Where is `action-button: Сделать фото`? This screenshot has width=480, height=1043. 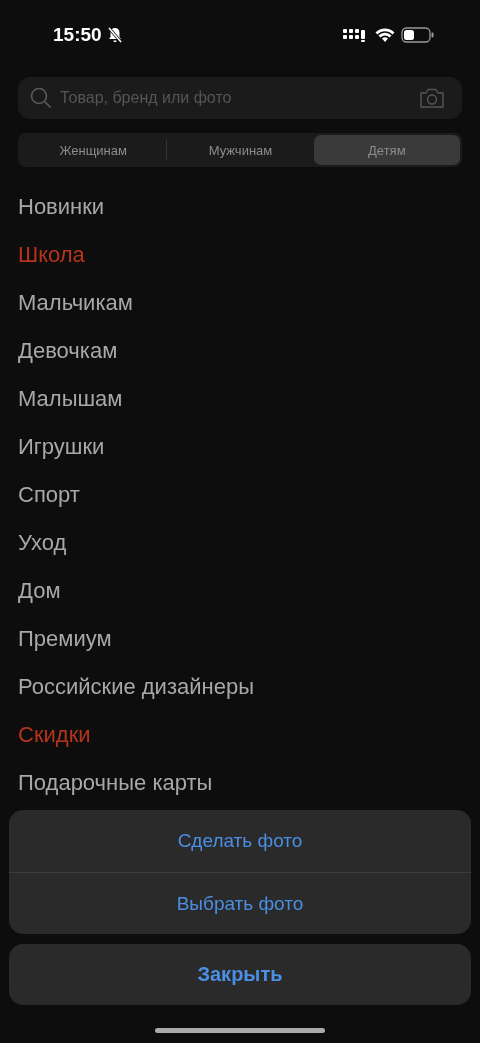
action-button: Сделать фото is located at coordinates (240, 841).